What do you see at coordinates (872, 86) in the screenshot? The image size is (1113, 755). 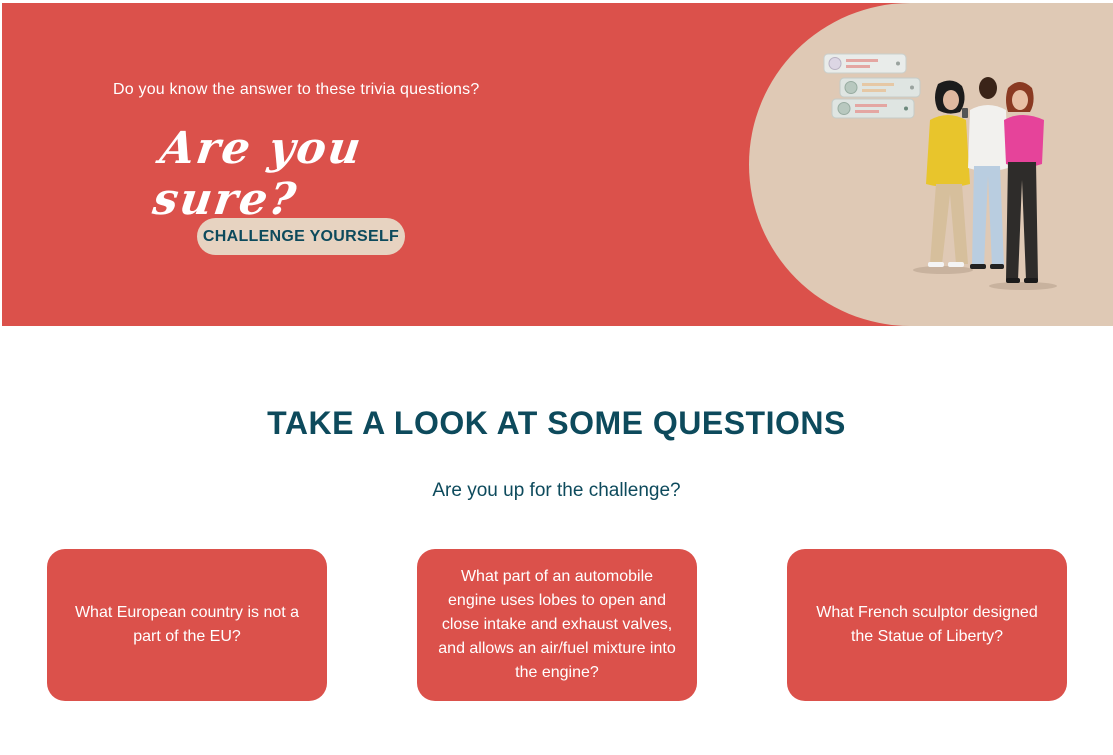 I see `chat-cards-icon` at bounding box center [872, 86].